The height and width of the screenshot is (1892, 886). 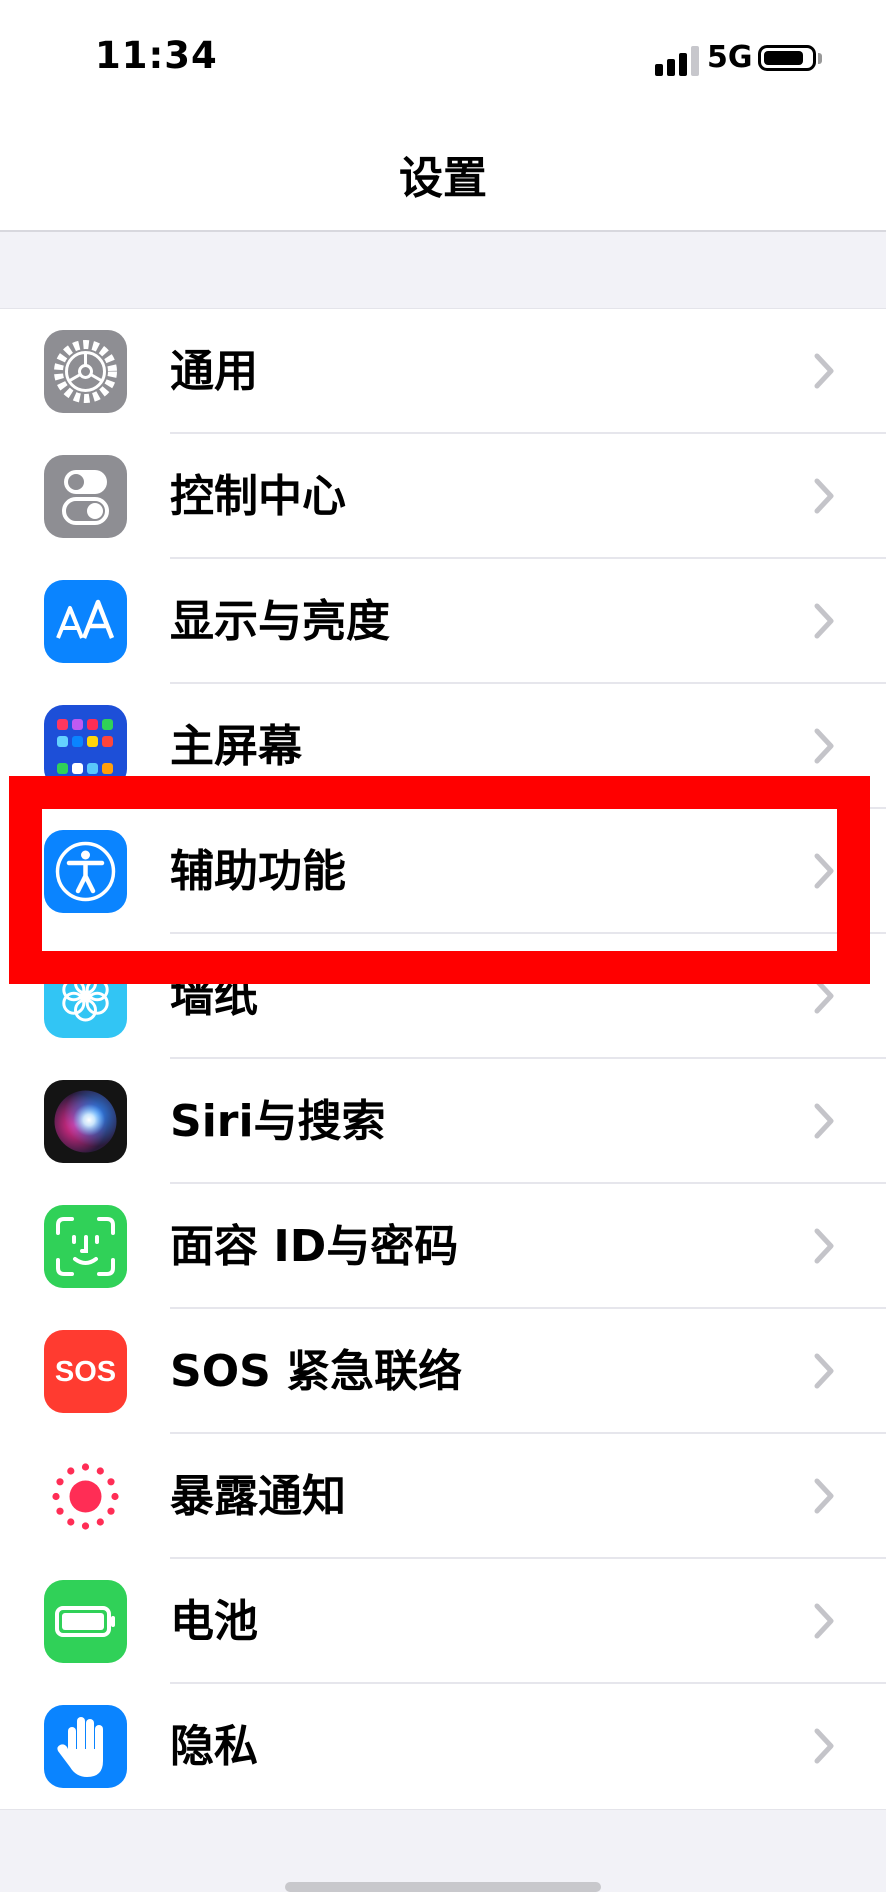 I want to click on settings-item-emergency-sos: SOS SOS 紧急联络, so click(x=443, y=1371).